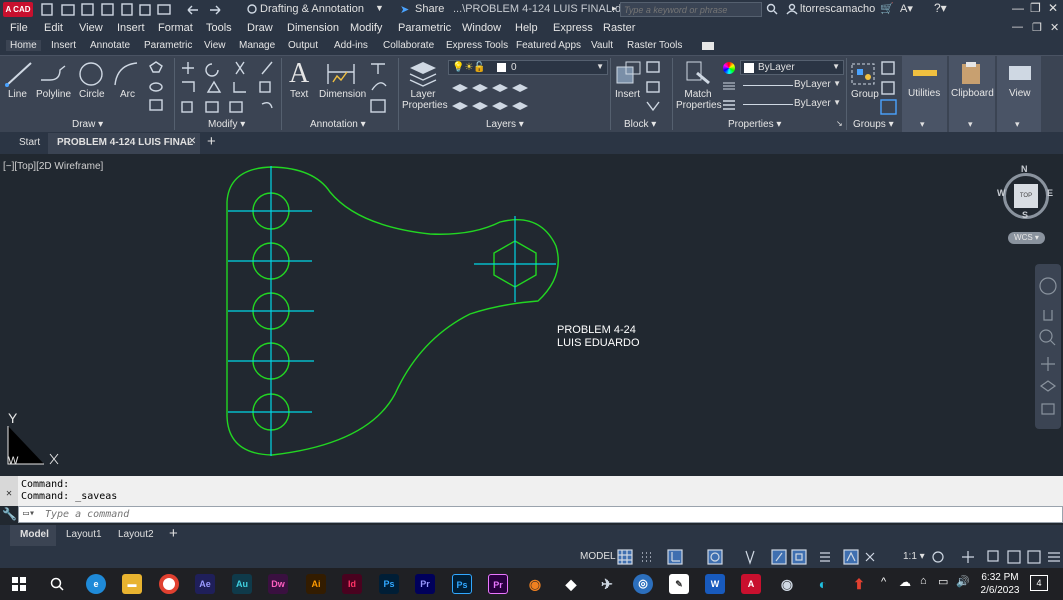 The width and height of the screenshot is (1063, 600). What do you see at coordinates (192, 141) in the screenshot?
I see `close-tab-icon: ✕` at bounding box center [192, 141].